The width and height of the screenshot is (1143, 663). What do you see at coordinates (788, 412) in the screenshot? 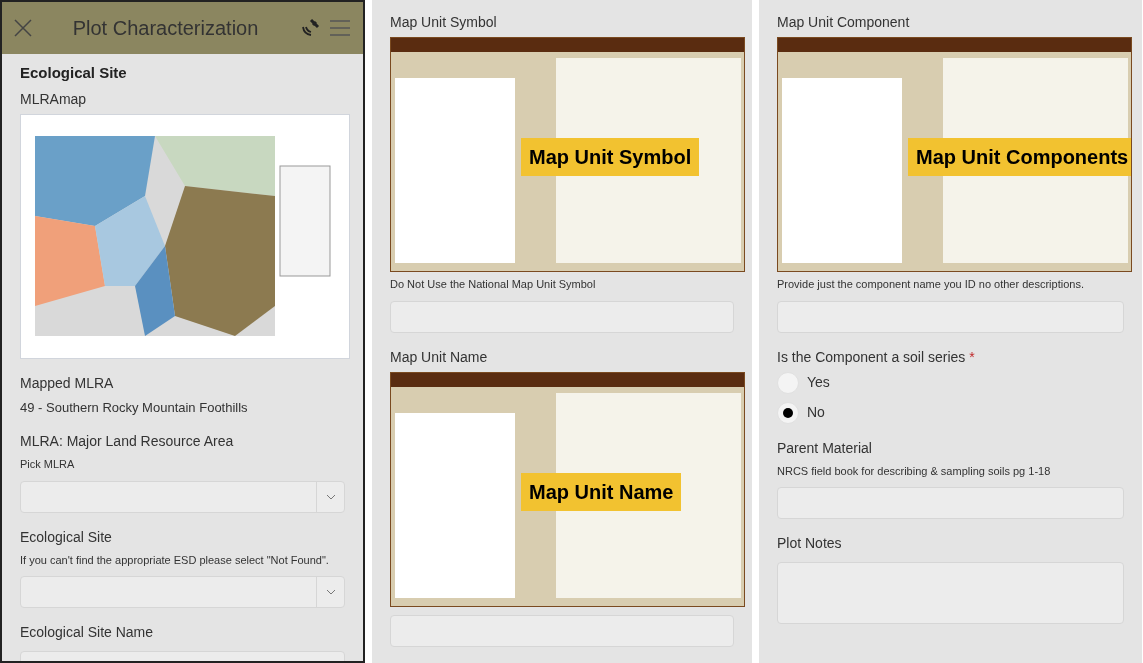
I see `radio-button` at bounding box center [788, 412].